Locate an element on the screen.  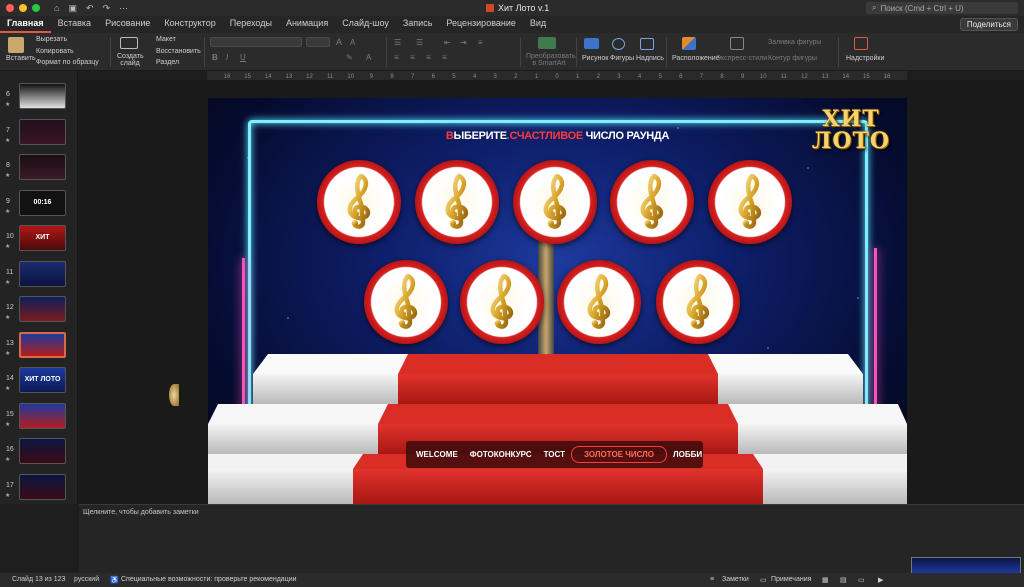
decrease-font-icon: A is located at coordinates (352, 42).